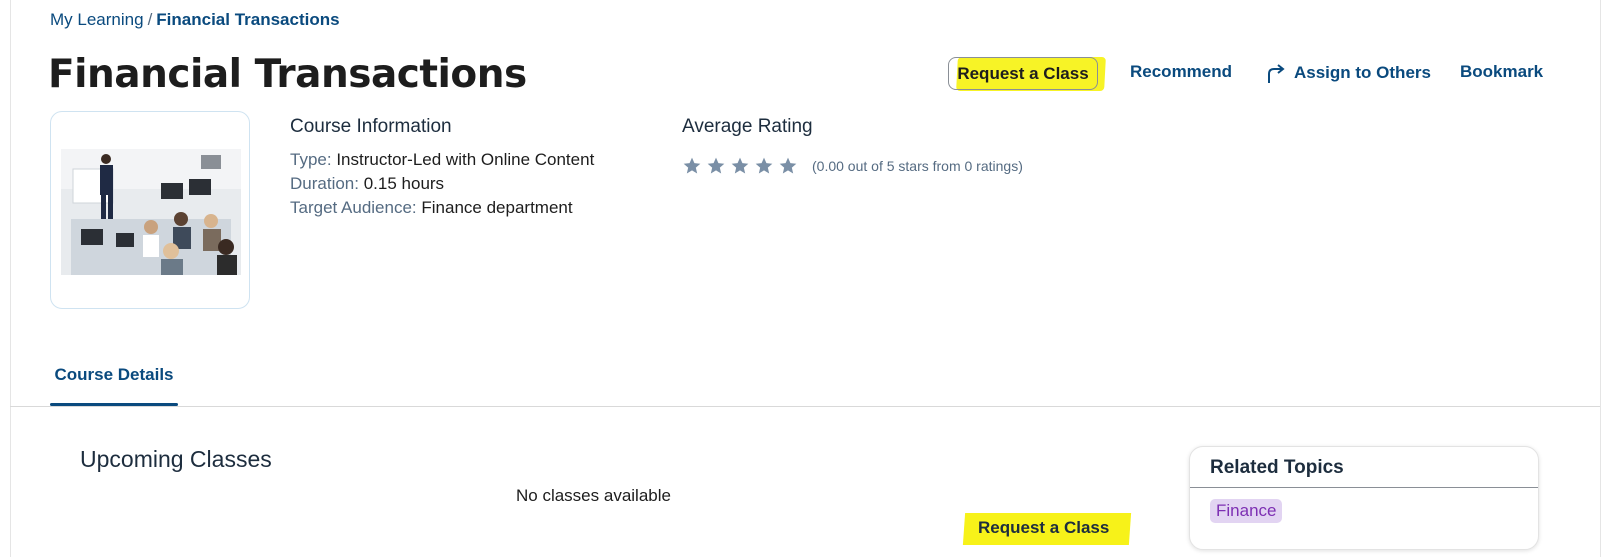 This screenshot has width=1611, height=557. I want to click on tab-selected-indicator, so click(114, 404).